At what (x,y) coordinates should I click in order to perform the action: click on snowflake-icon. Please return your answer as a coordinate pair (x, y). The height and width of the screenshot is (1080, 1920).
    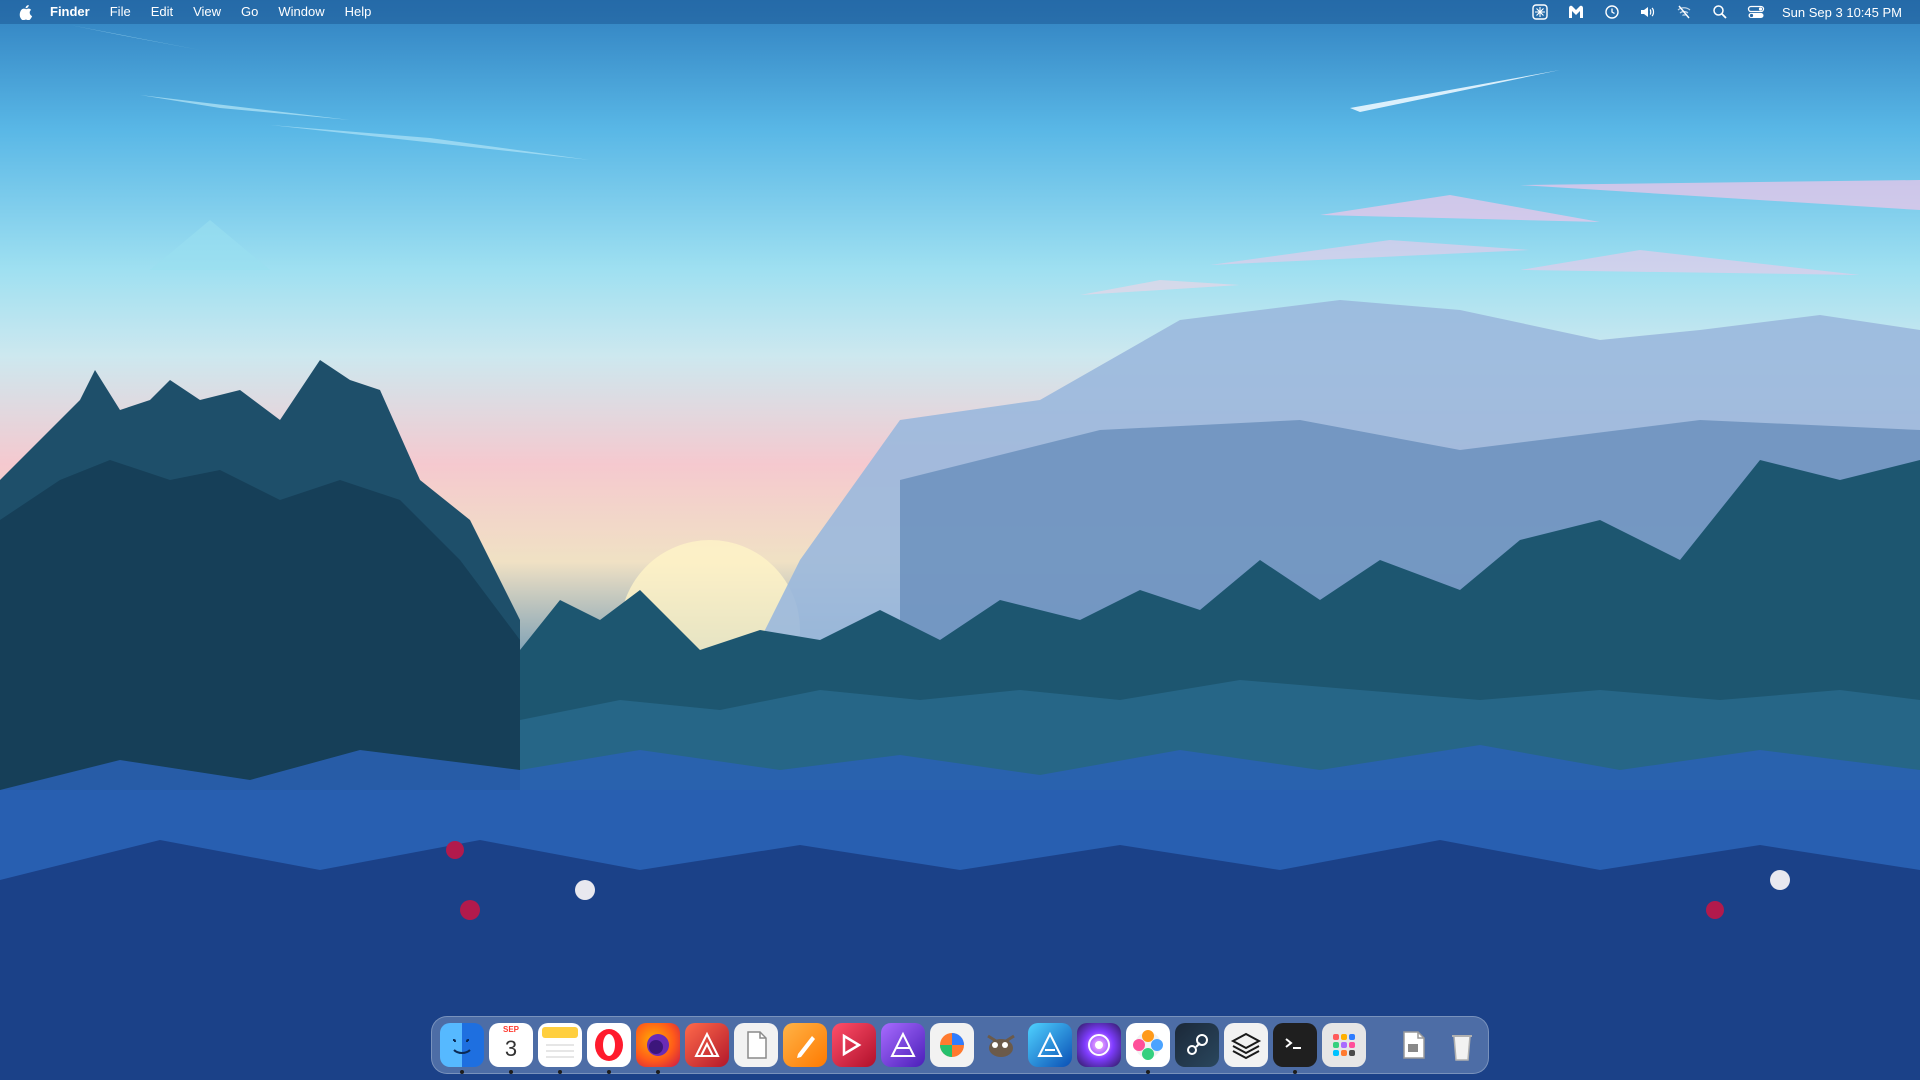
    Looking at the image, I should click on (1540, 12).